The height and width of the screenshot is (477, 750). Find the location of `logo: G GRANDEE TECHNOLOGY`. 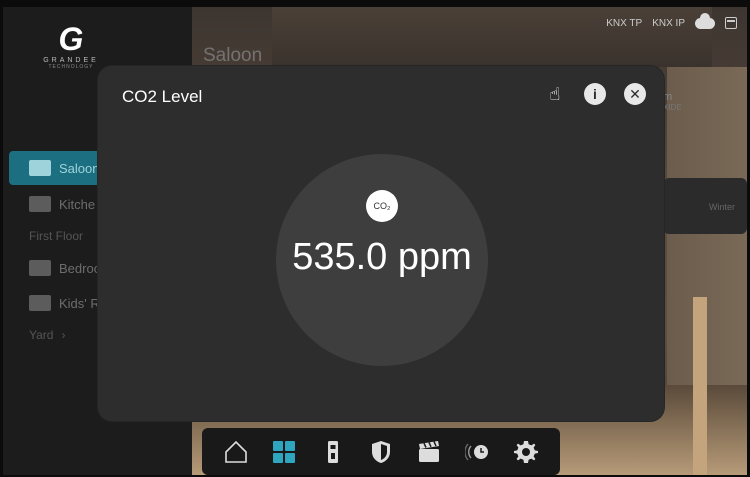

logo: G GRANDEE TECHNOLOGY is located at coordinates (71, 52).